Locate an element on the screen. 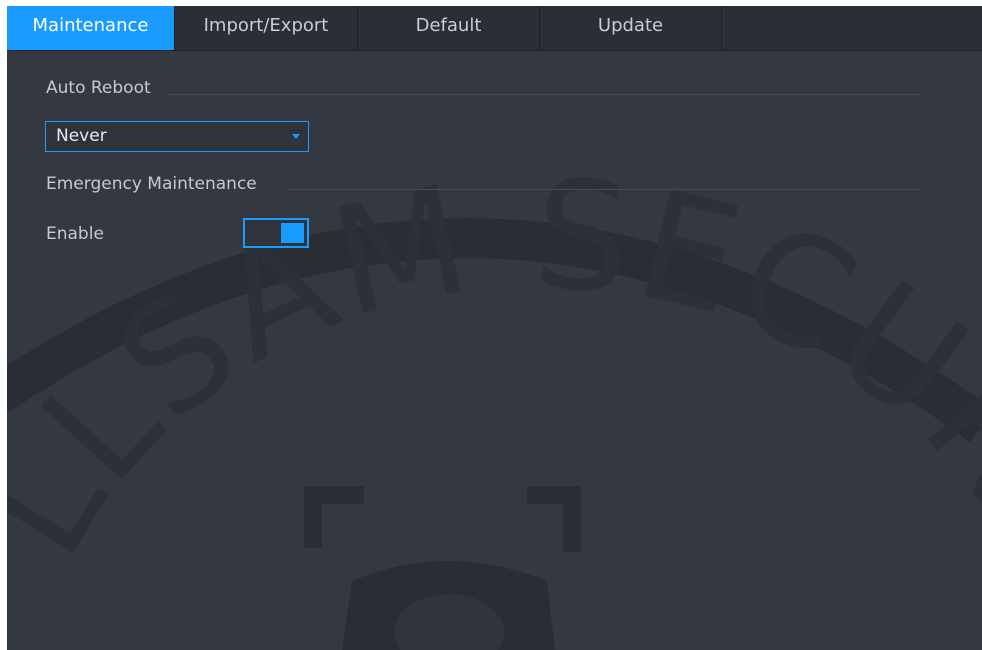  tab-import-export: Import/Export is located at coordinates (266, 28).